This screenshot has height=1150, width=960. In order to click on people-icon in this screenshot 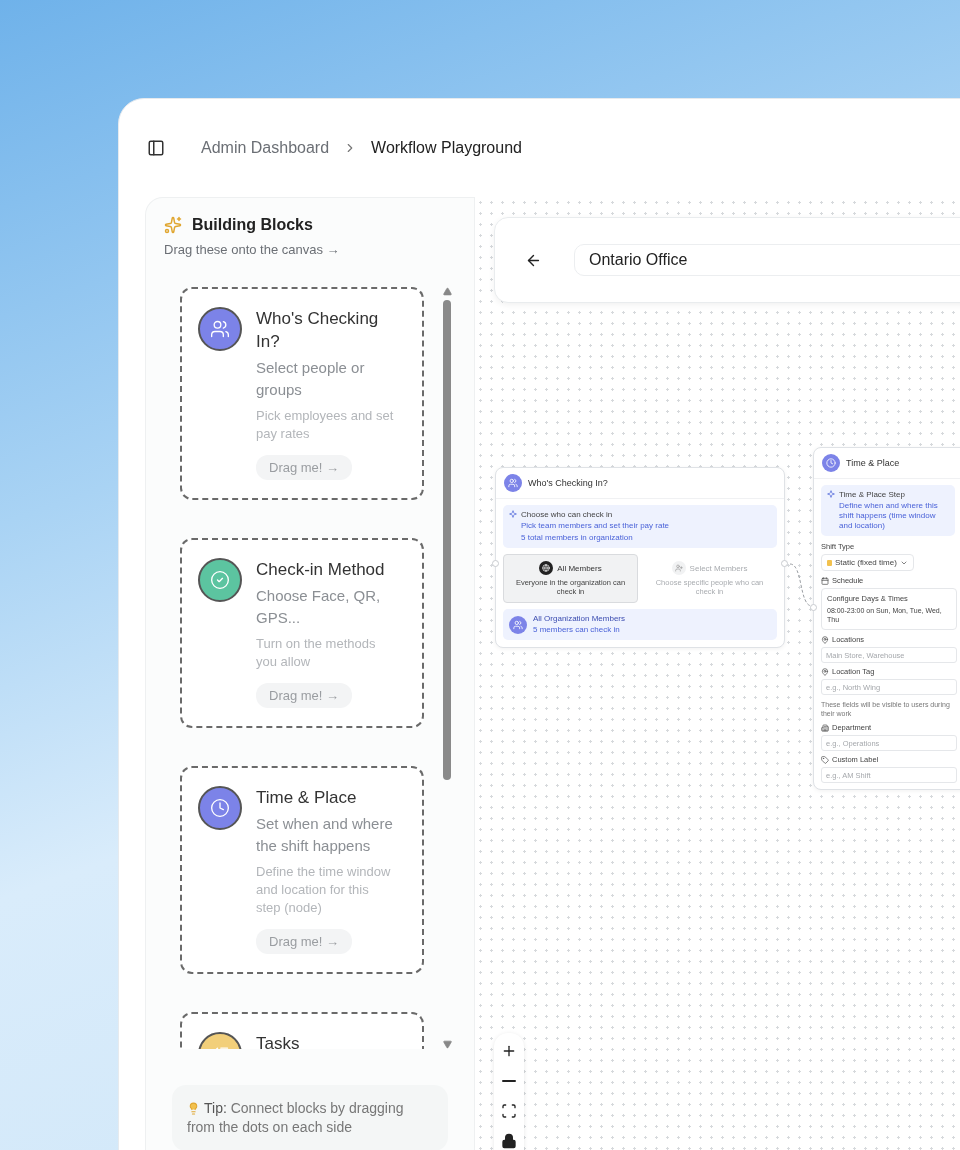, I will do `click(513, 483)`.